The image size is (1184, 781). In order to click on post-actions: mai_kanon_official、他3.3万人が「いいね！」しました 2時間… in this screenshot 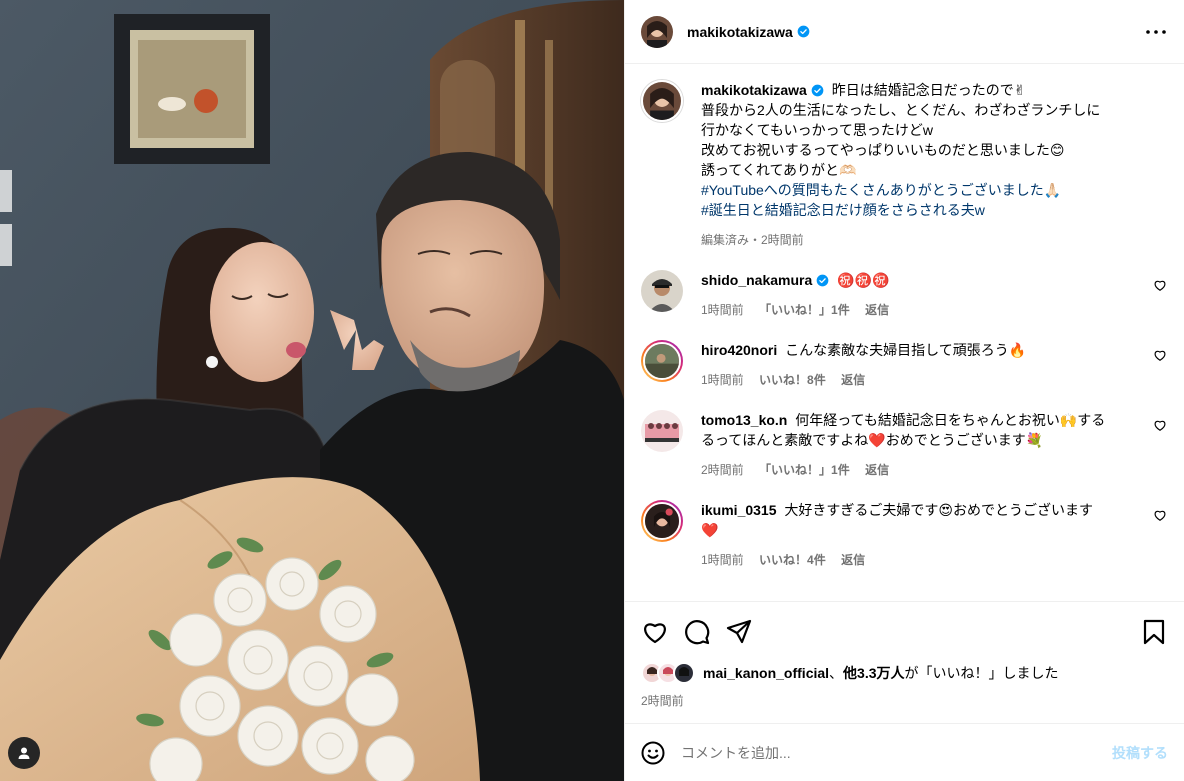, I will do `click(904, 662)`.